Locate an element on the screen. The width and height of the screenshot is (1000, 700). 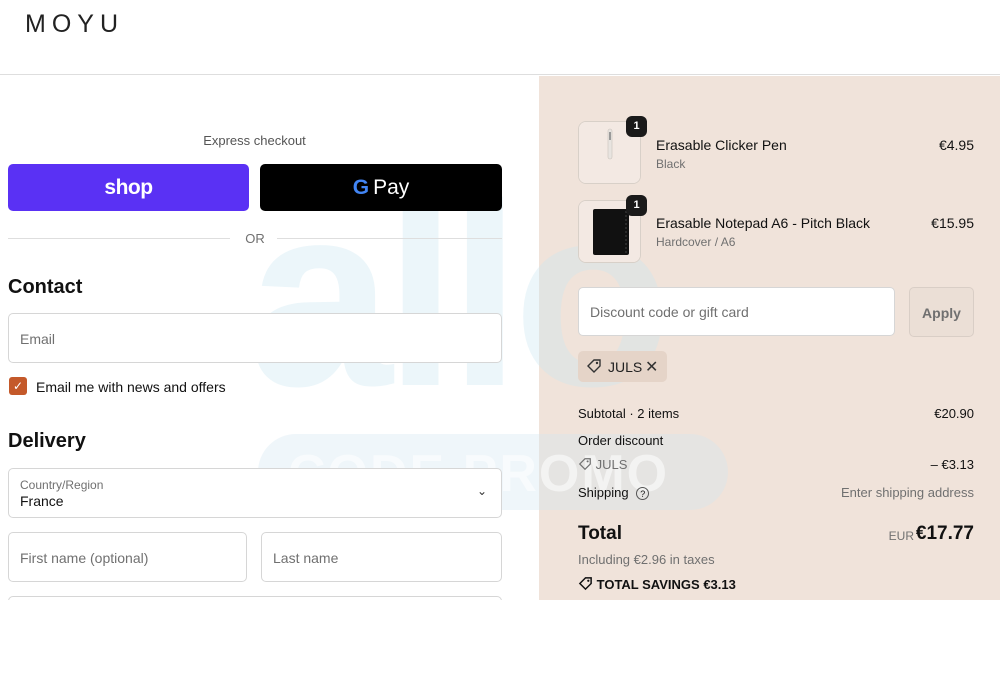
total-savings: TOTAL SAVINGS €3.13 is located at coordinates (657, 584).